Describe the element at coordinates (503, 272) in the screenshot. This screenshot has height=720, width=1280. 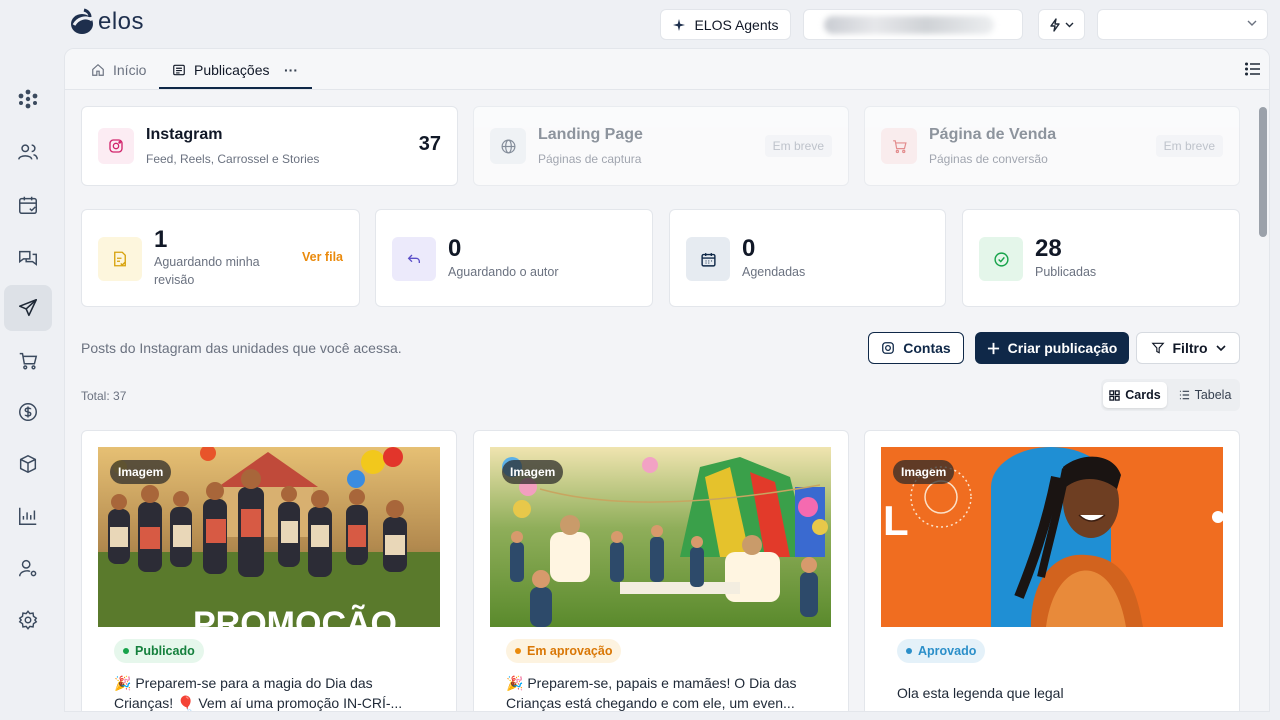
I see `stat-label: Aguardando o autor` at that location.